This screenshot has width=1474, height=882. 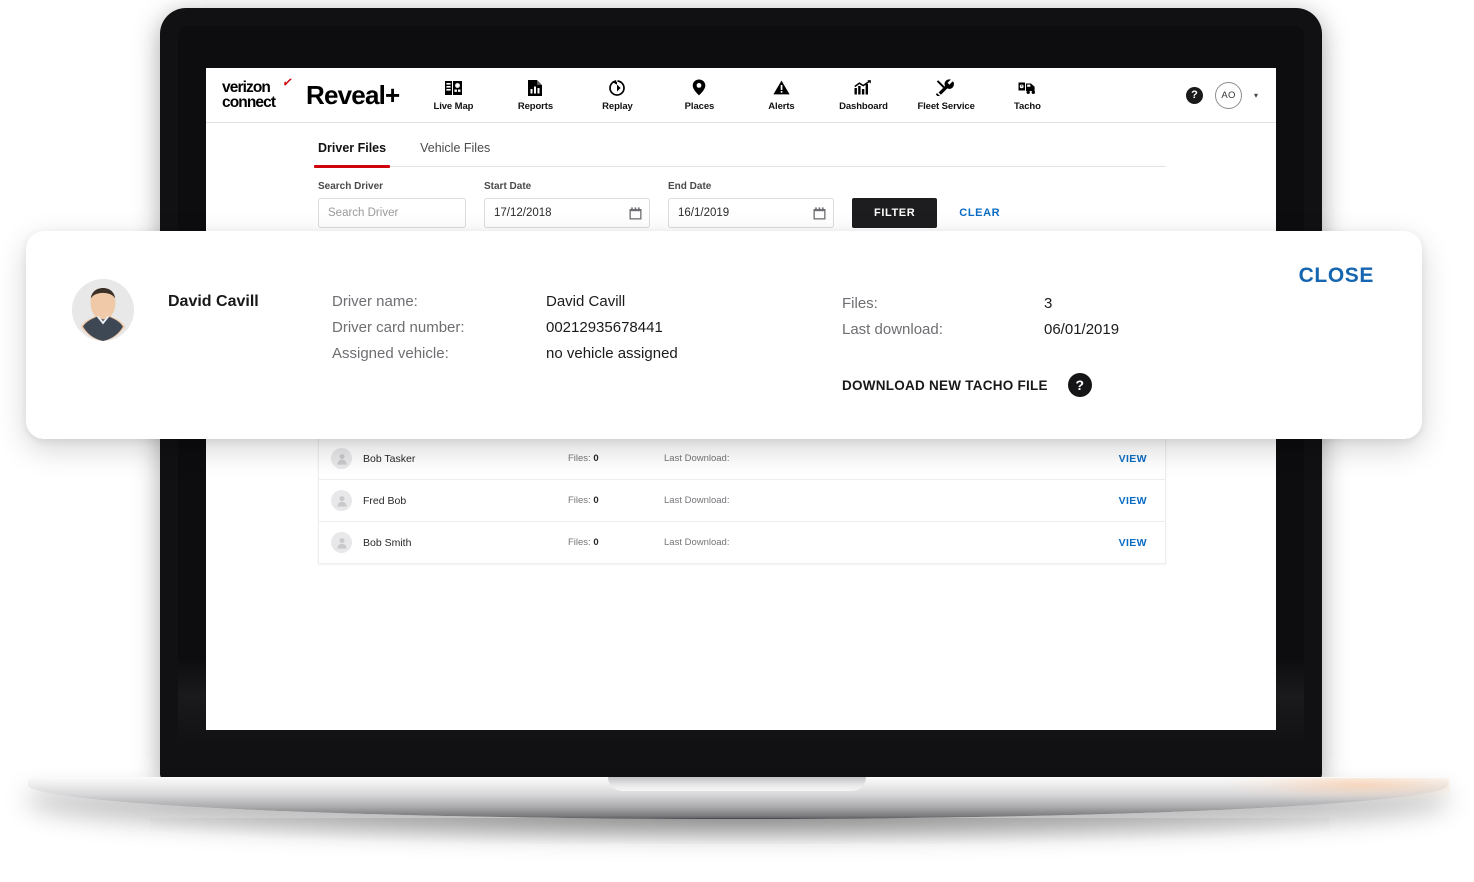 I want to click on list-item: Bob Smith Files: 0 Last Download: VIEW, so click(x=742, y=542).